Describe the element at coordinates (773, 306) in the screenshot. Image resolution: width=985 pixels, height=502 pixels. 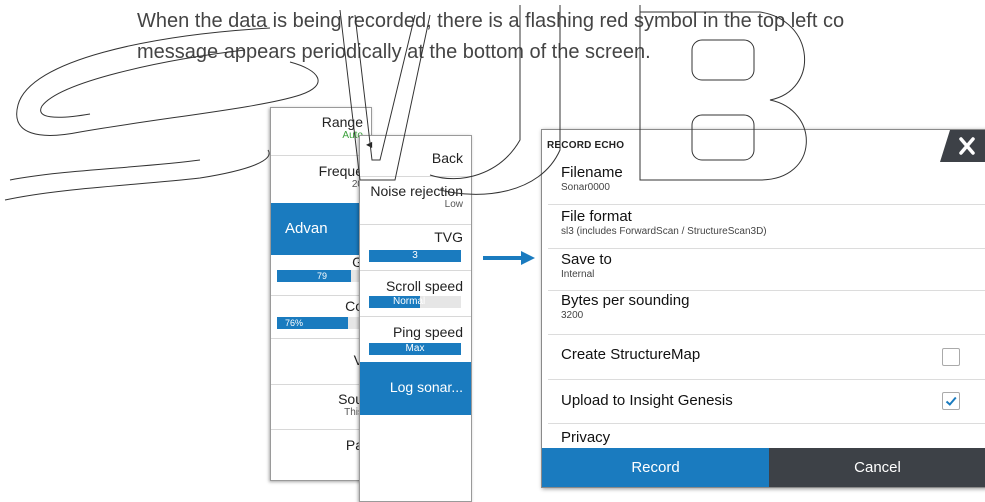
I see `bytes-per-sounding-row: Bytes per sounding 3200` at that location.